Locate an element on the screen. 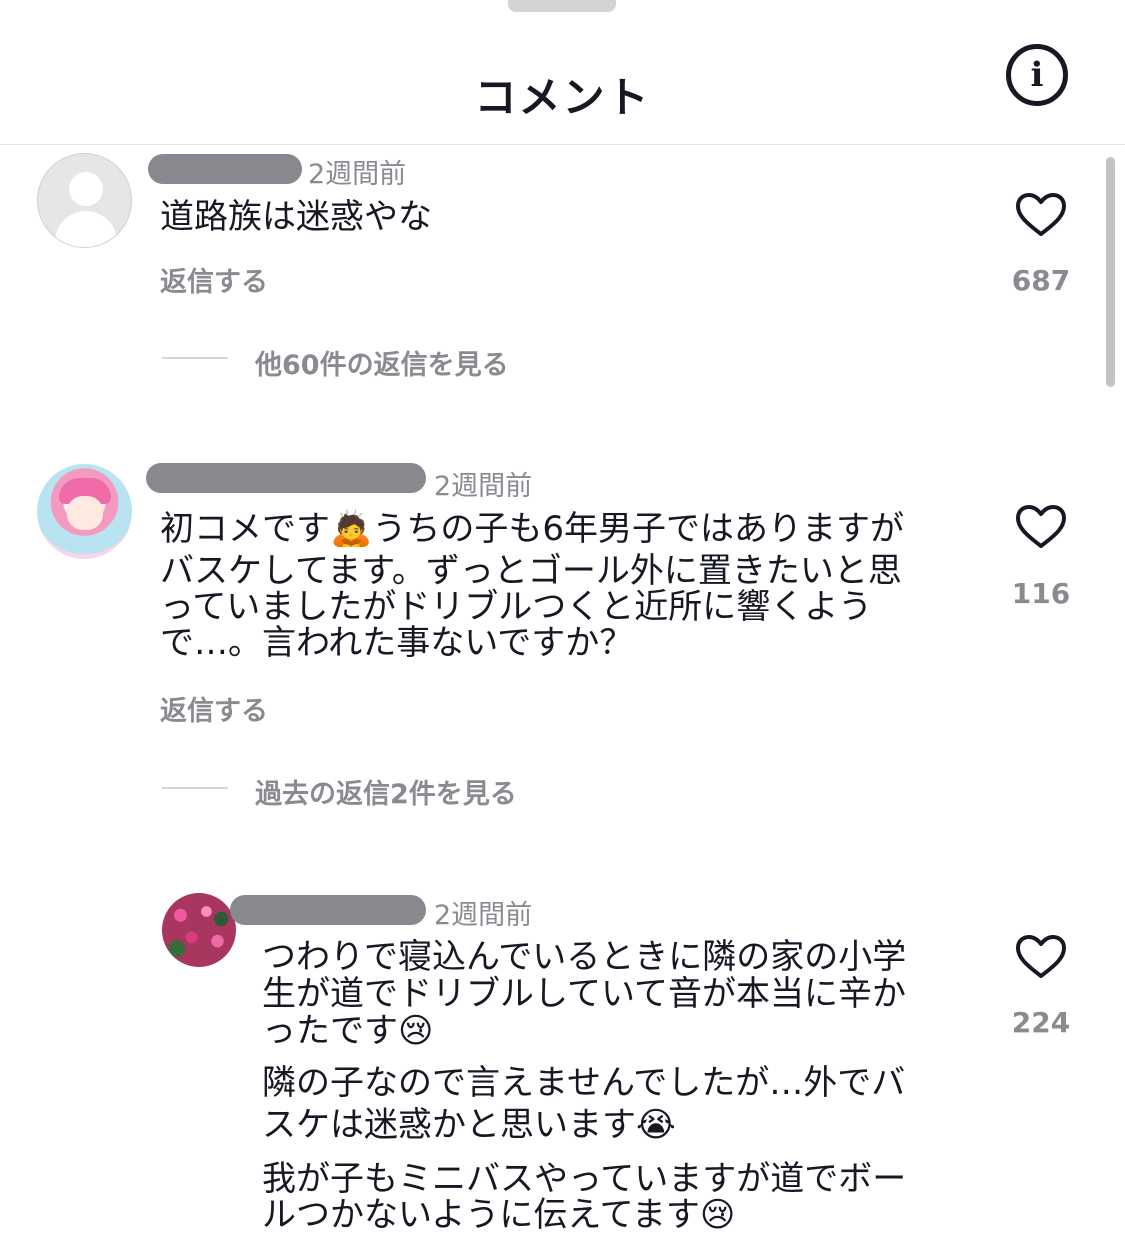 The image size is (1125, 1235). like-count: 224 is located at coordinates (1041, 1022).